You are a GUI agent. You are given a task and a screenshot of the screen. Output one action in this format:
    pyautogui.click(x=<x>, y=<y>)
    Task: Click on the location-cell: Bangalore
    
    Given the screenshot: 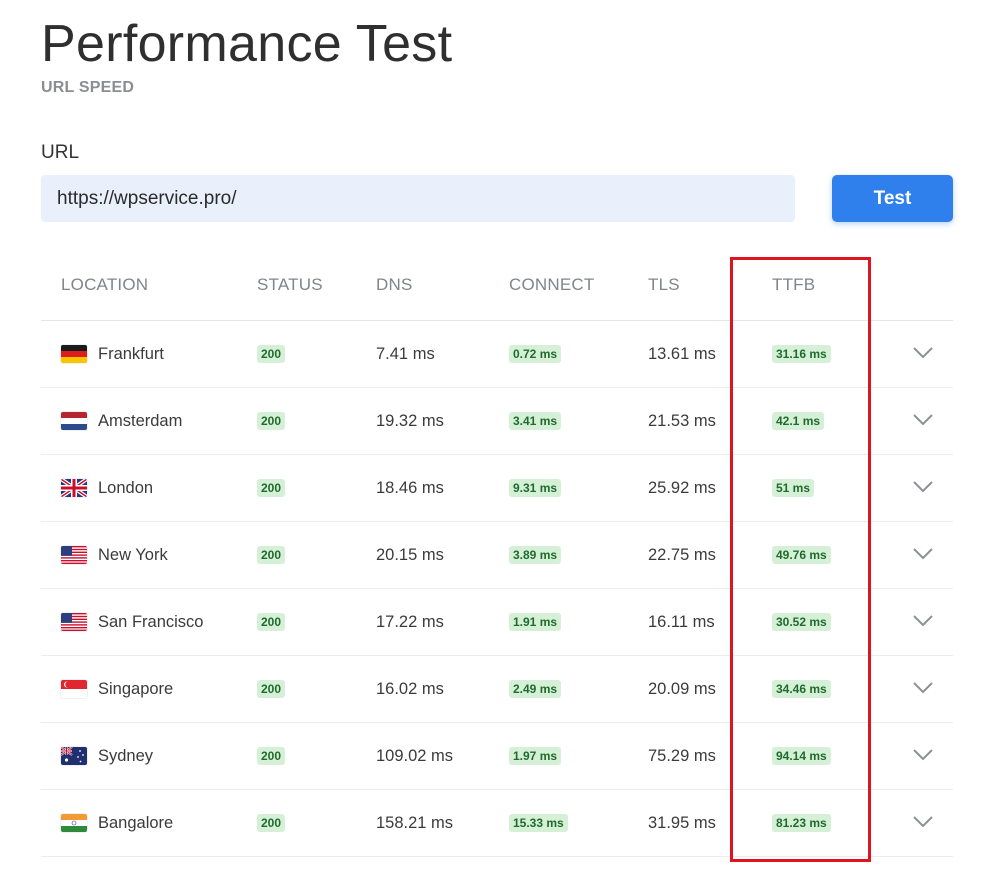 What is the action you would take?
    pyautogui.click(x=117, y=823)
    